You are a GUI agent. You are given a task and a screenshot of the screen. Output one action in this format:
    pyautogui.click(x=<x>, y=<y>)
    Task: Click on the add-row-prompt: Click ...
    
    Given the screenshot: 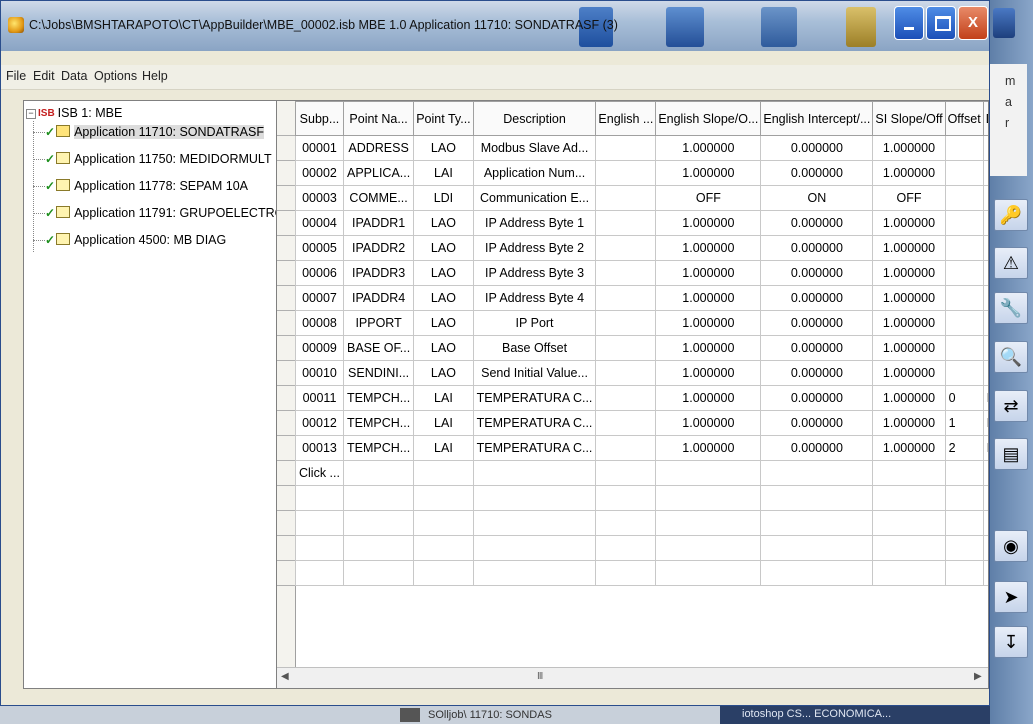 What is the action you would take?
    pyautogui.click(x=319, y=473)
    